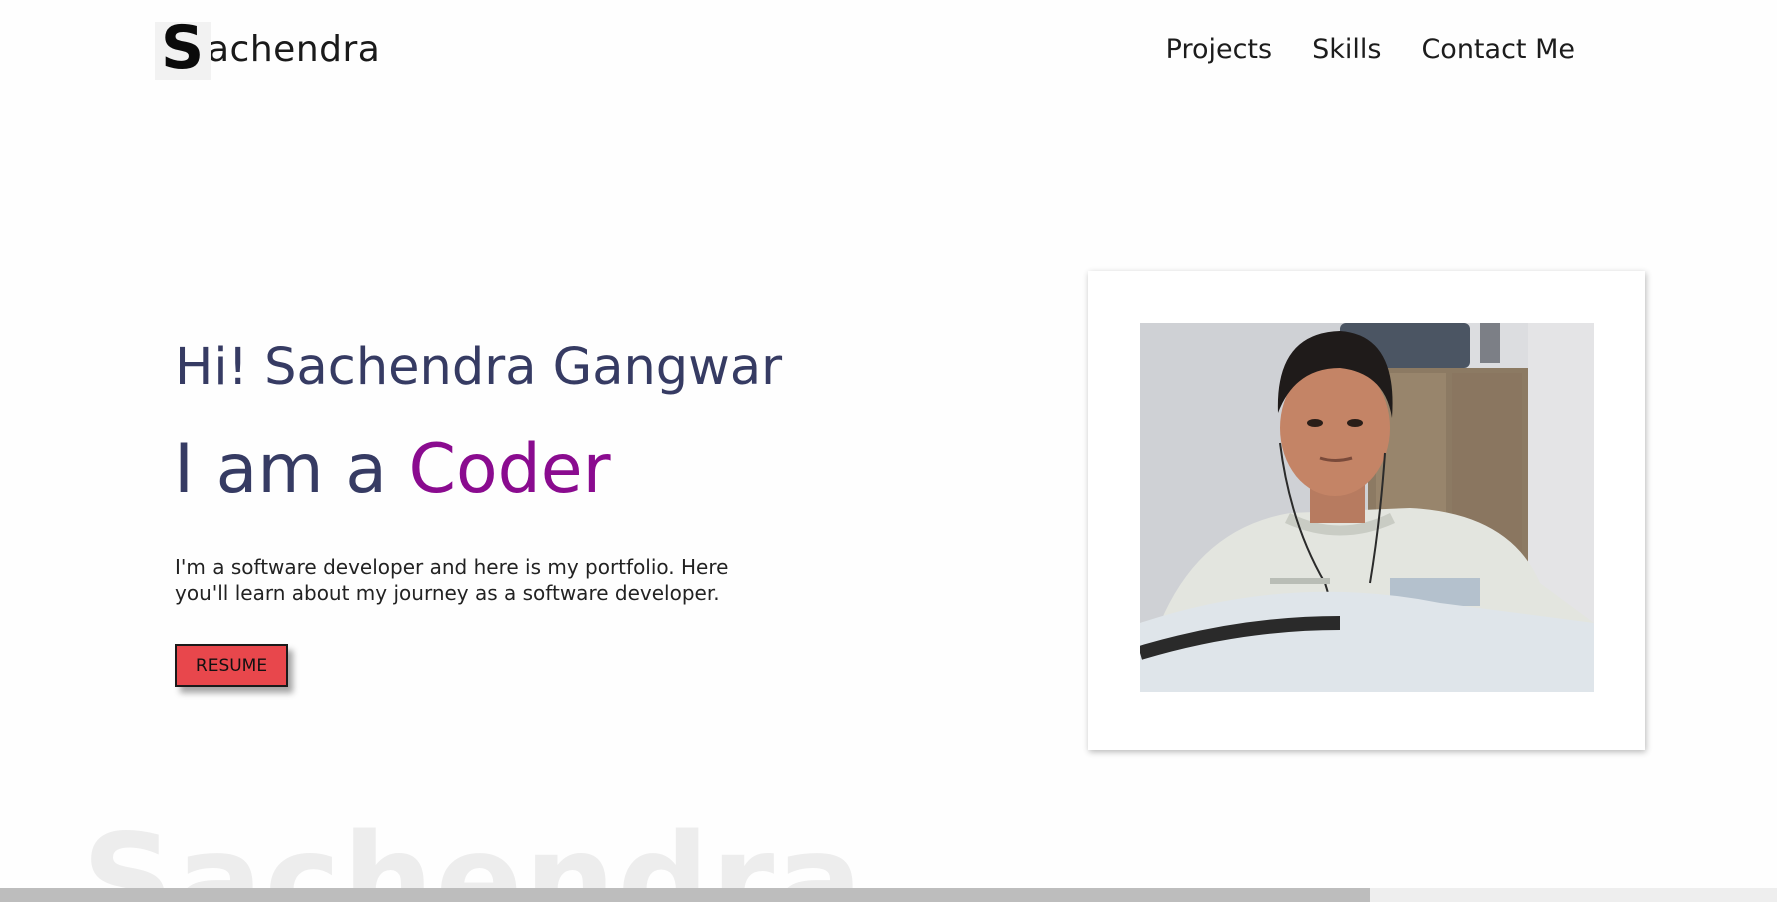 The height and width of the screenshot is (902, 1777). What do you see at coordinates (509, 469) in the screenshot?
I see `role-word: Coder` at bounding box center [509, 469].